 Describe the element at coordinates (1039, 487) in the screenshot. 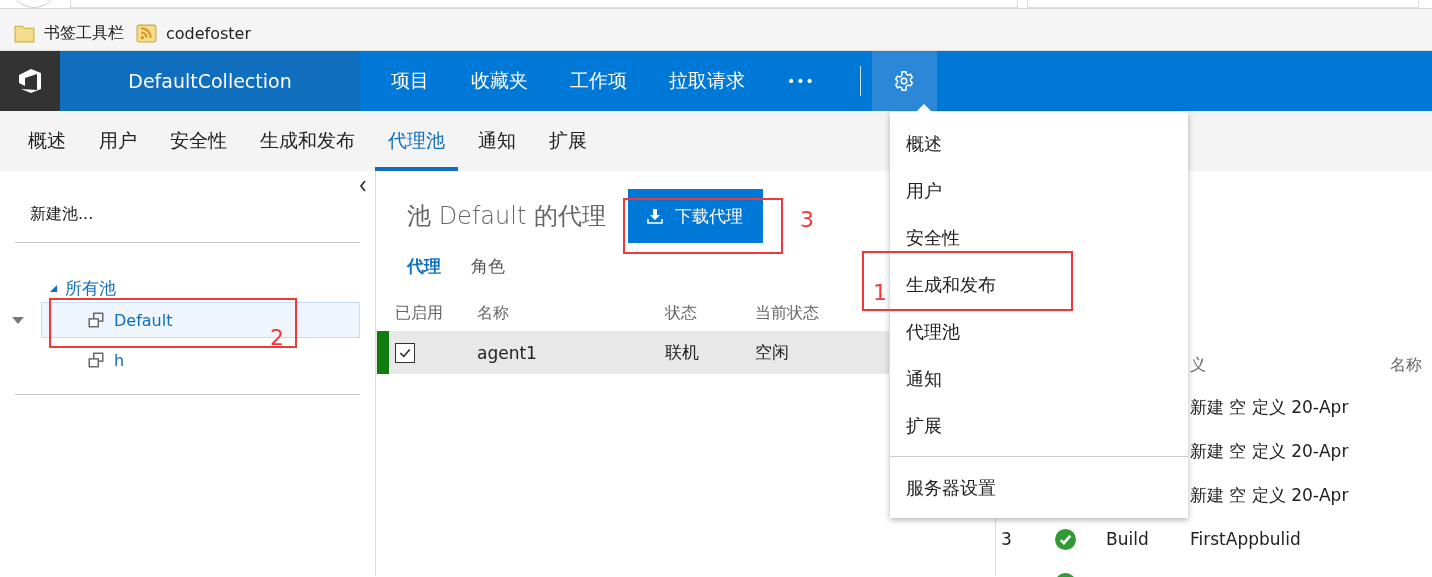

I see `menu-item: 服务器设置` at that location.